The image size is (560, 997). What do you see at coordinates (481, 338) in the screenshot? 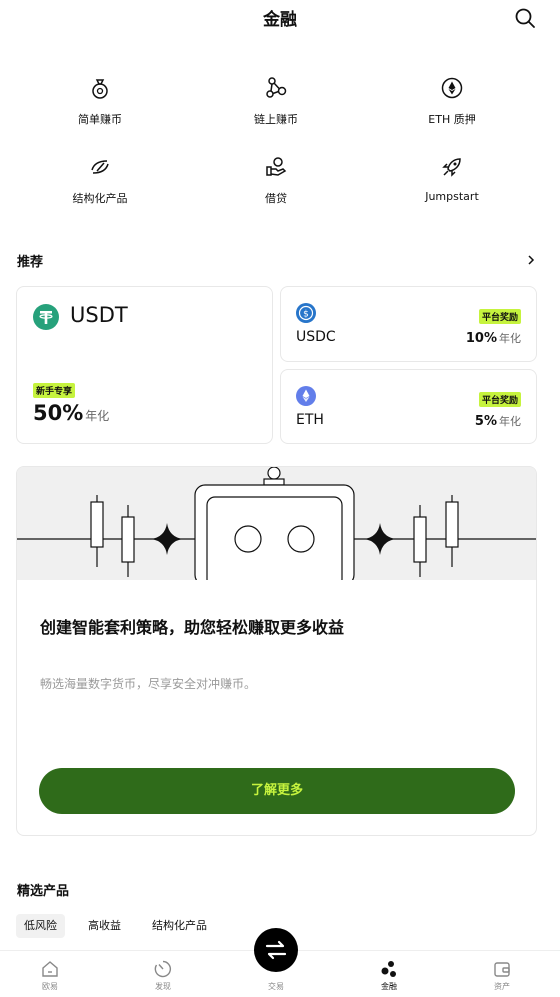
I see `usdc-rate-value: 10%` at bounding box center [481, 338].